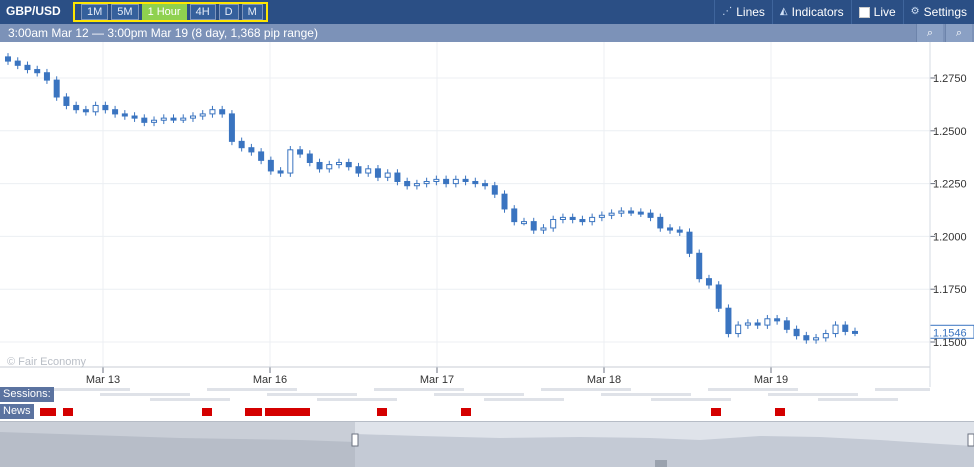 The image size is (974, 472). What do you see at coordinates (47, 362) in the screenshot?
I see `copyright-text: © Fair Economy` at bounding box center [47, 362].